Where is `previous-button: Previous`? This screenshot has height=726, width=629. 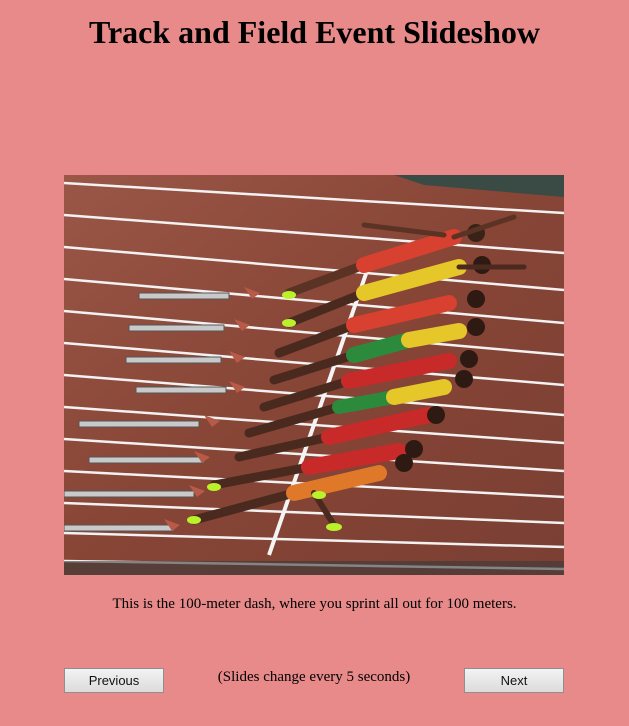 previous-button: Previous is located at coordinates (114, 680).